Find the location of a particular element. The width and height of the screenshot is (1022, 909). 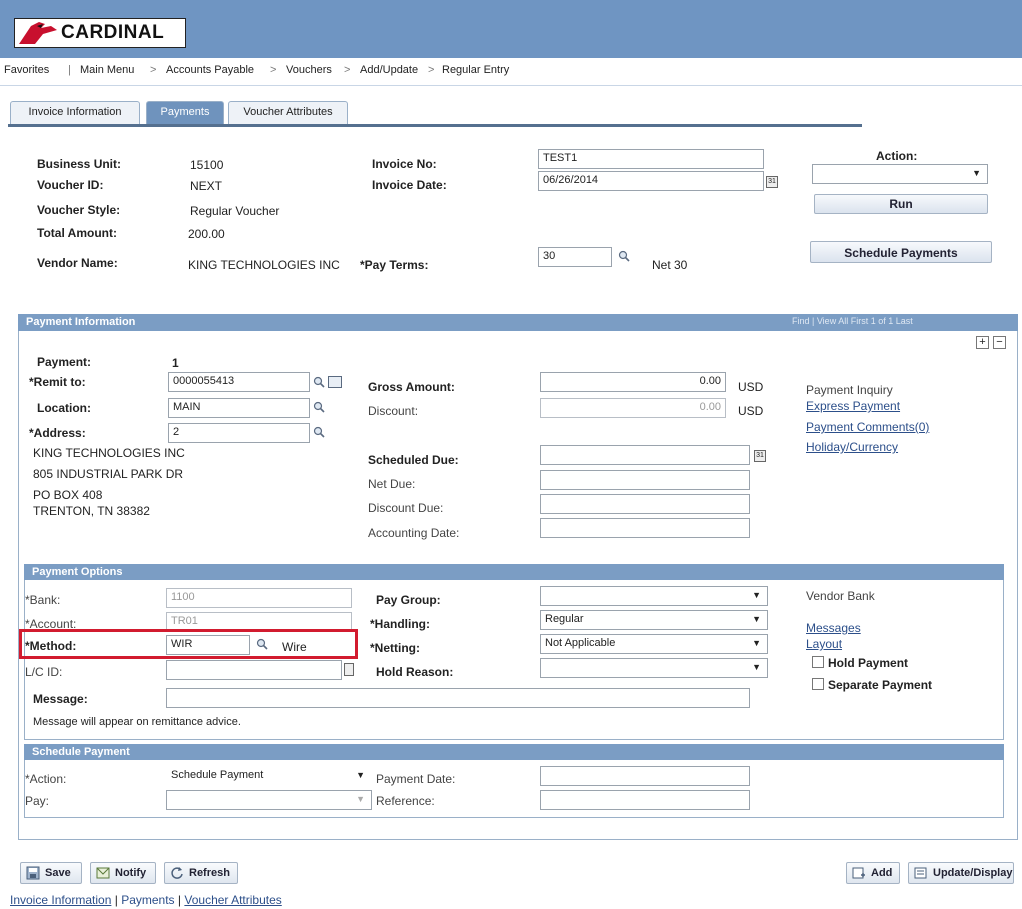

payment-label: Payment: is located at coordinates (64, 362).